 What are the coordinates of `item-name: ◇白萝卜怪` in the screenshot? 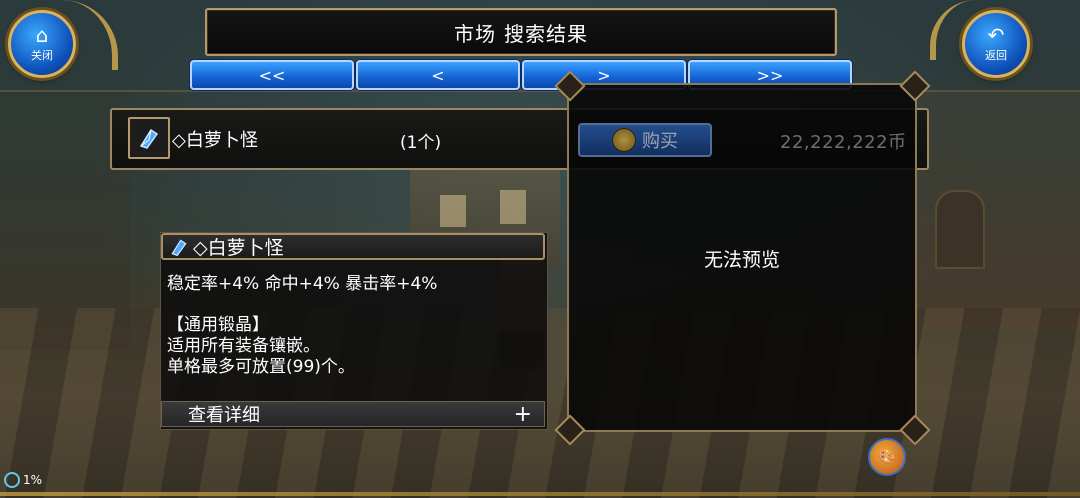 It's located at (215, 140).